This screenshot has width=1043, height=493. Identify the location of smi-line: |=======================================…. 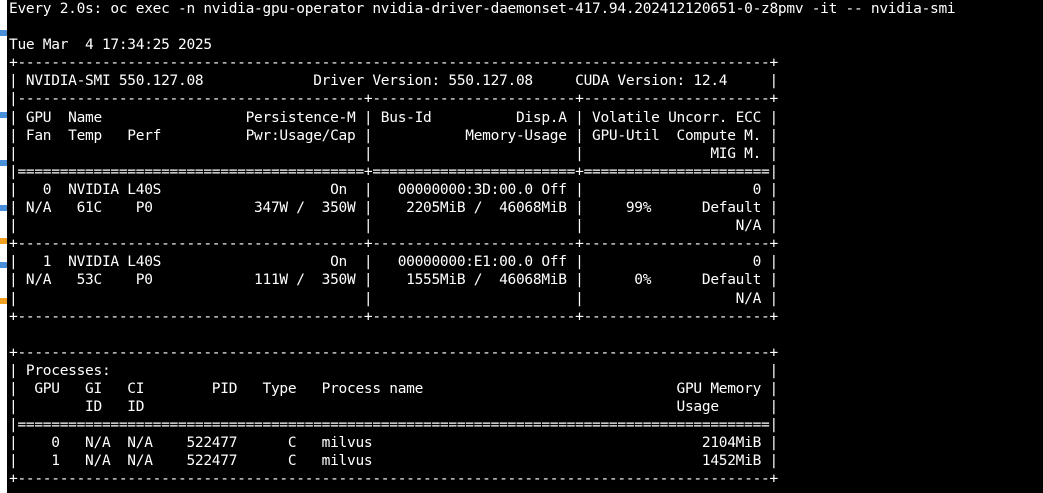
(393, 171).